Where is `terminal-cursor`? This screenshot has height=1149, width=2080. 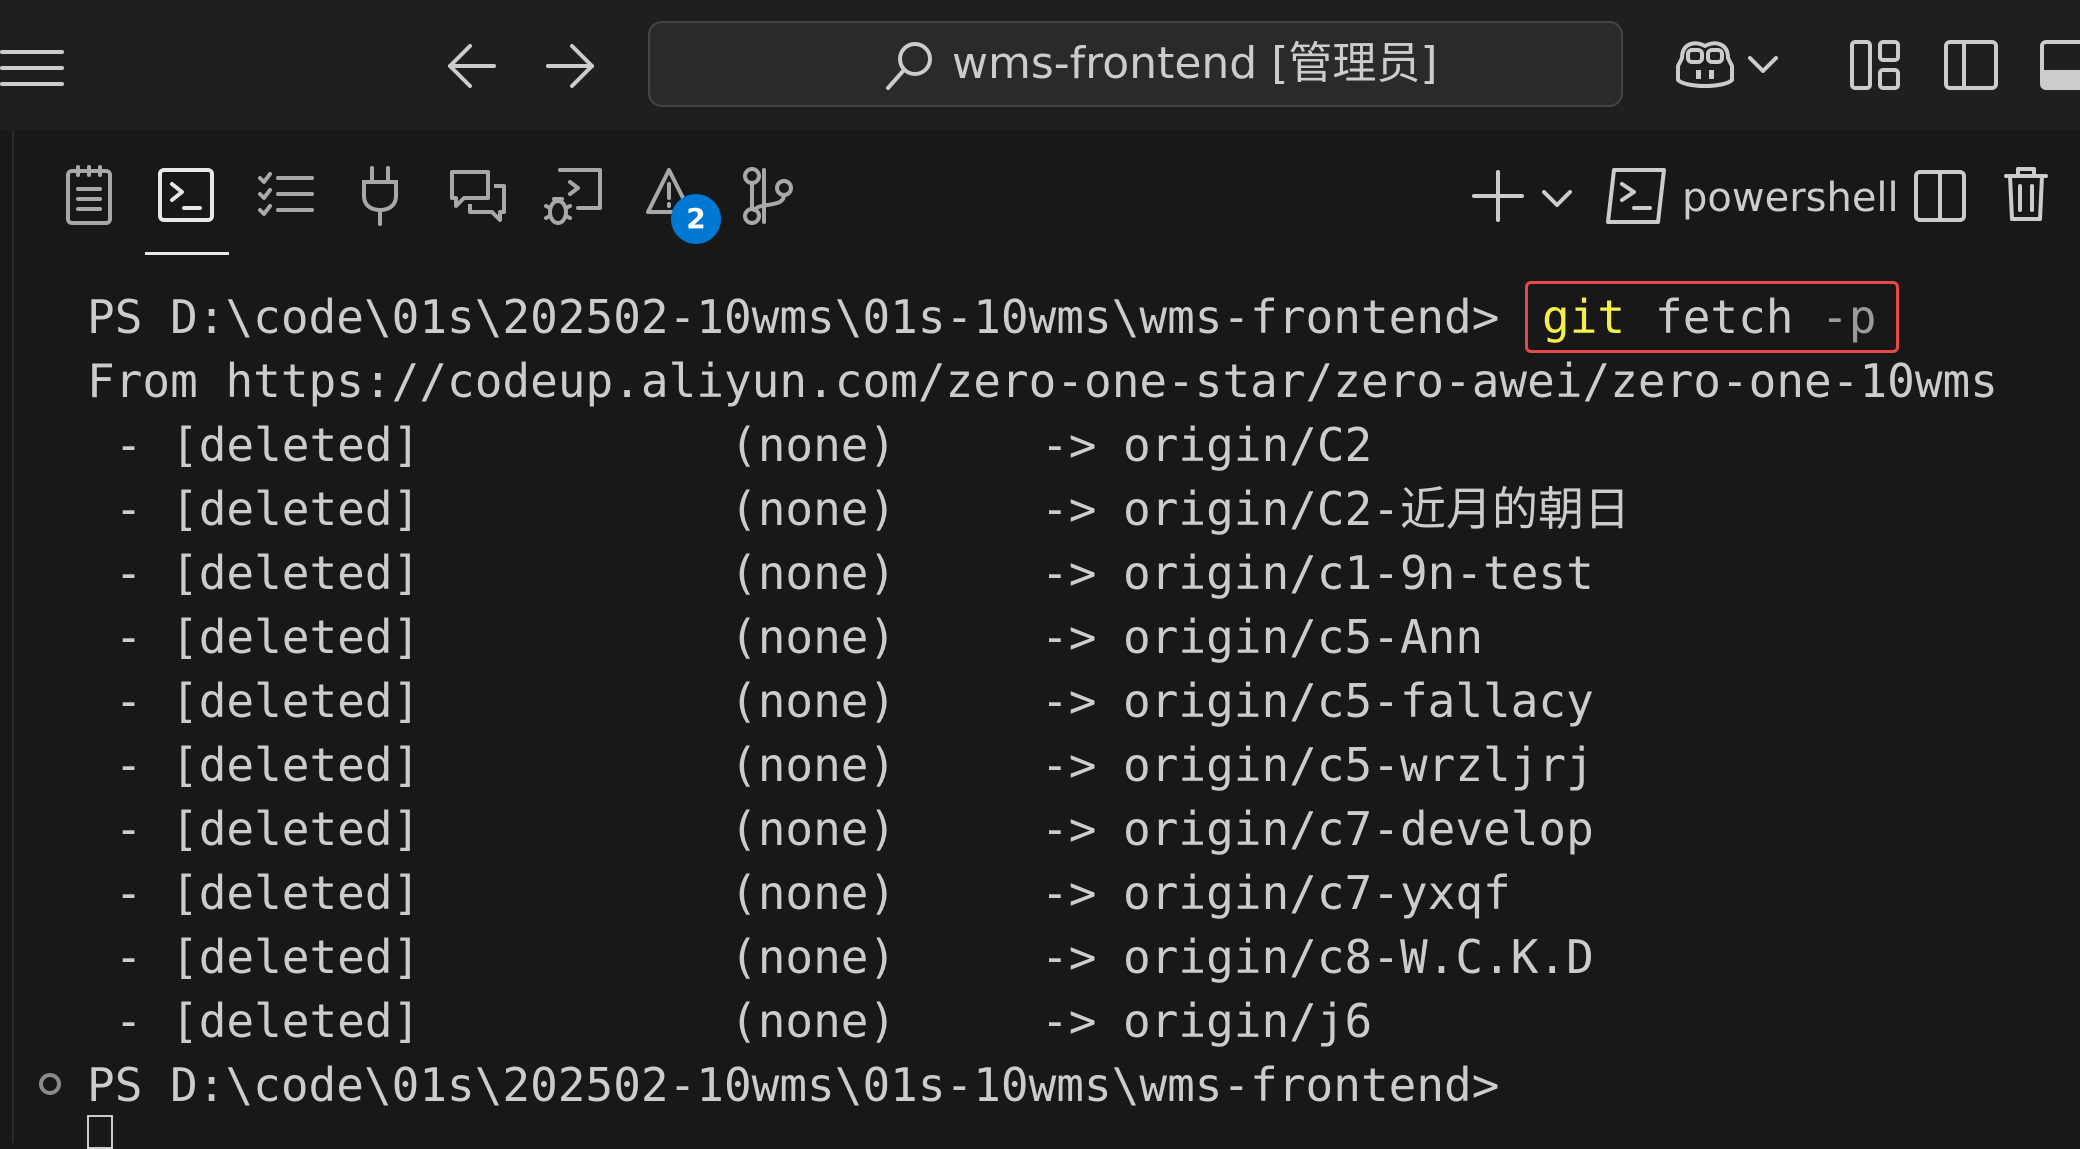 terminal-cursor is located at coordinates (100, 1132).